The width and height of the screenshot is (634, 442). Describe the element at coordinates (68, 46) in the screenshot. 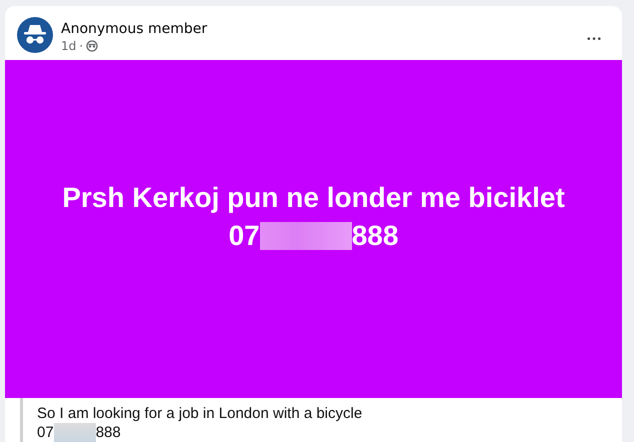

I see `post-time: 1d` at that location.